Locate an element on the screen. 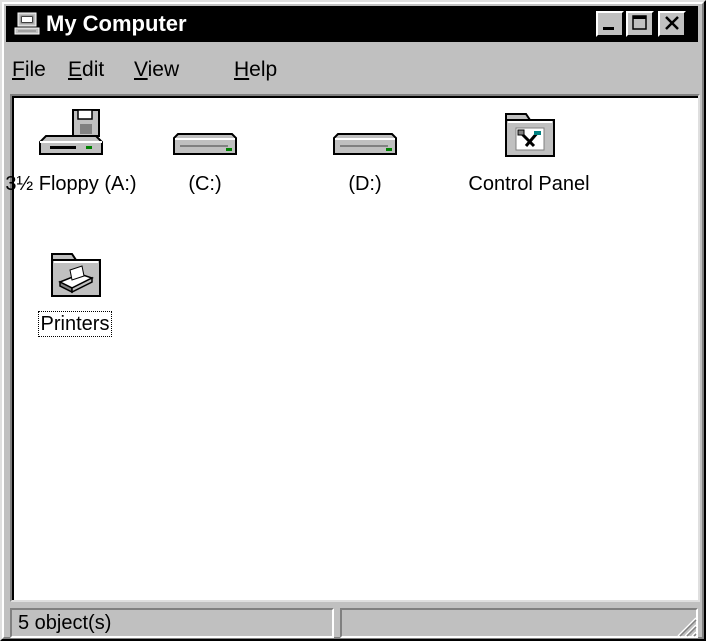 The height and width of the screenshot is (641, 706). control-panel-folder-icon is located at coordinates (530, 135).